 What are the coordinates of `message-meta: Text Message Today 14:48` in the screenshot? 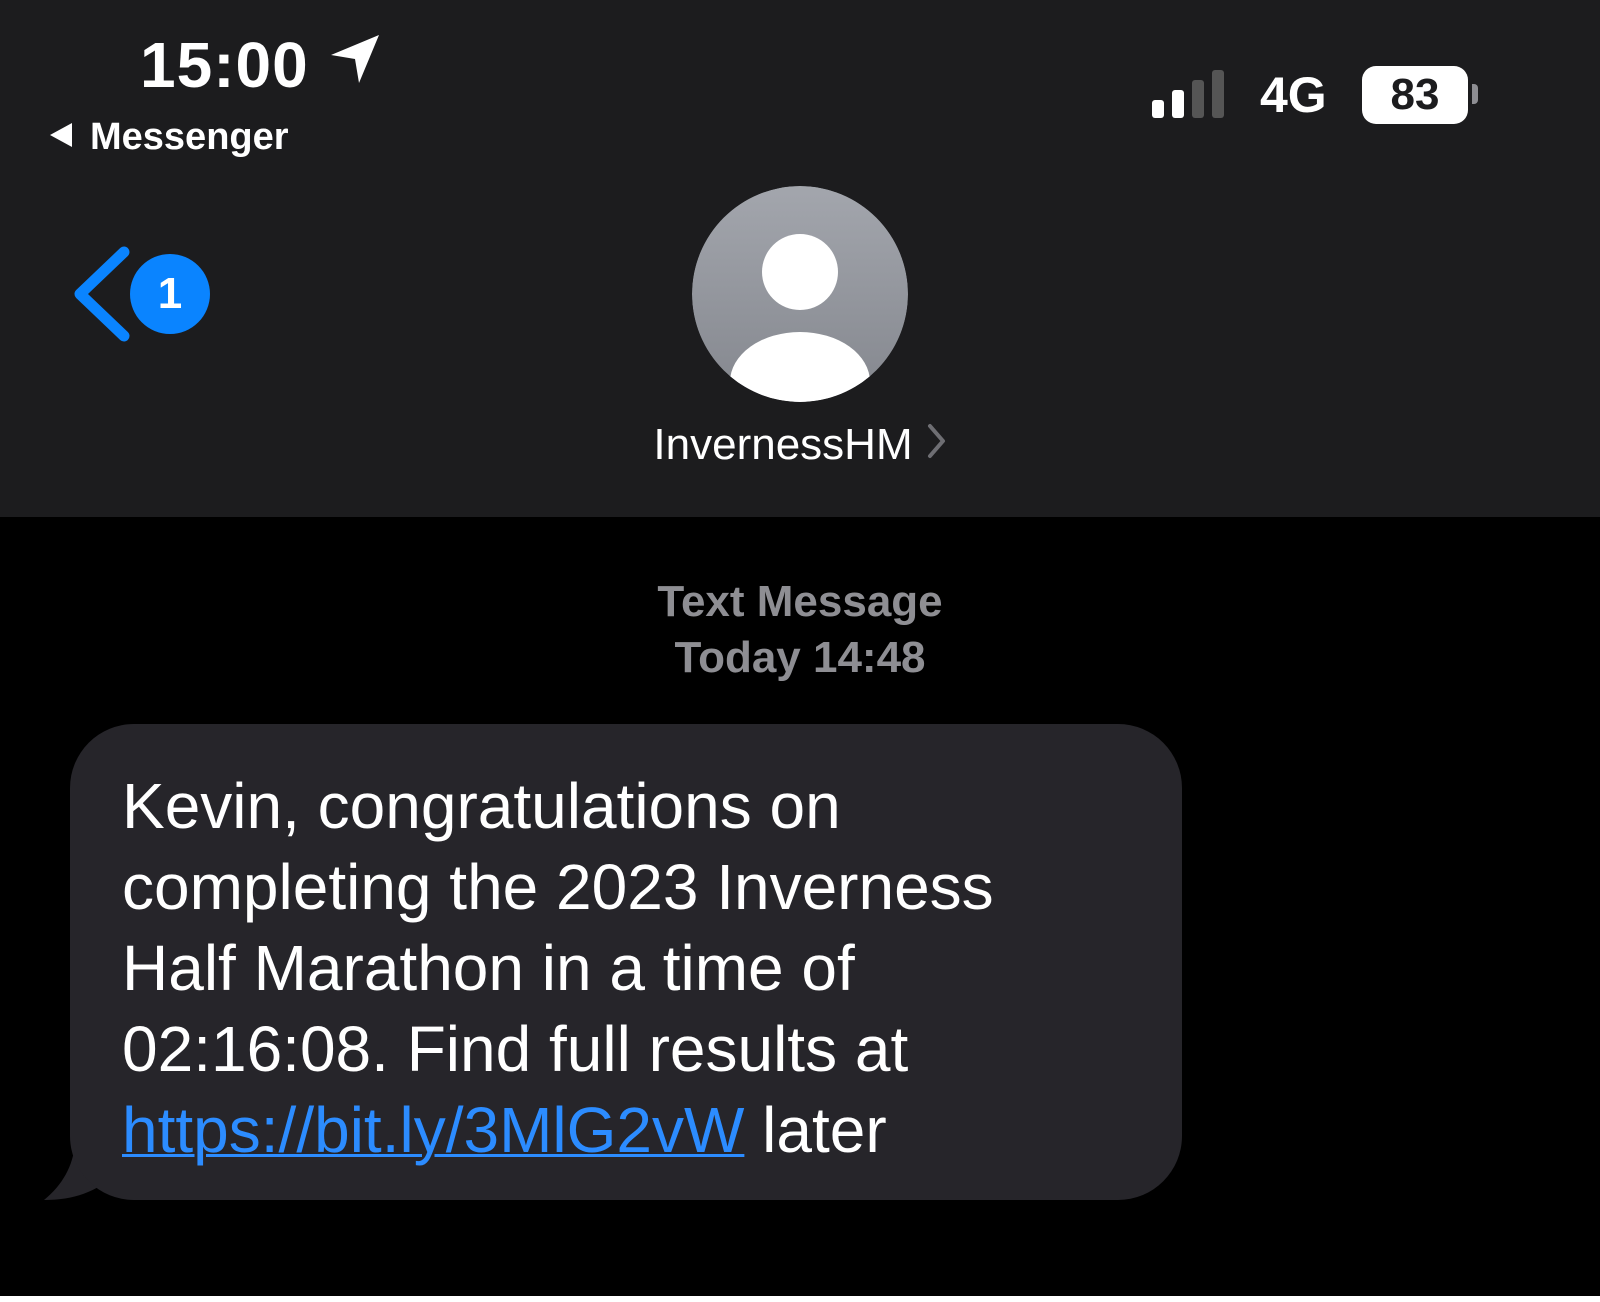 It's located at (800, 630).